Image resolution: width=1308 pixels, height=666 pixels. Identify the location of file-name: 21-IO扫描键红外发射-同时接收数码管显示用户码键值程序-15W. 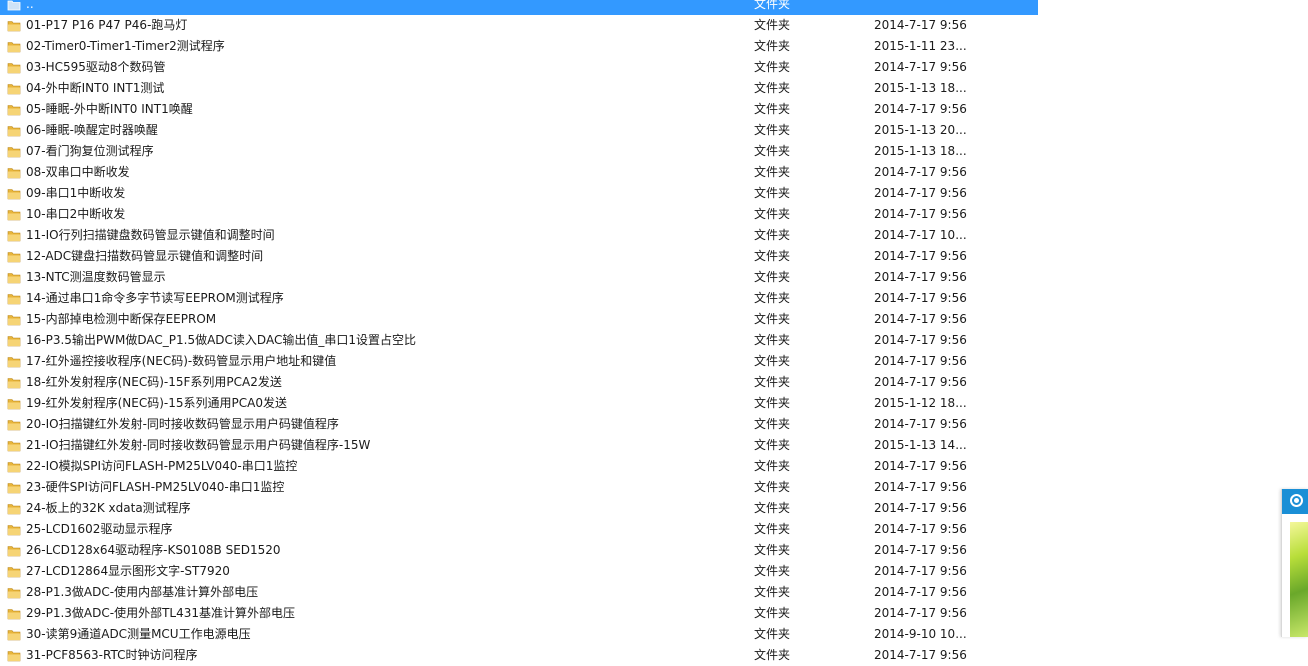
(198, 445).